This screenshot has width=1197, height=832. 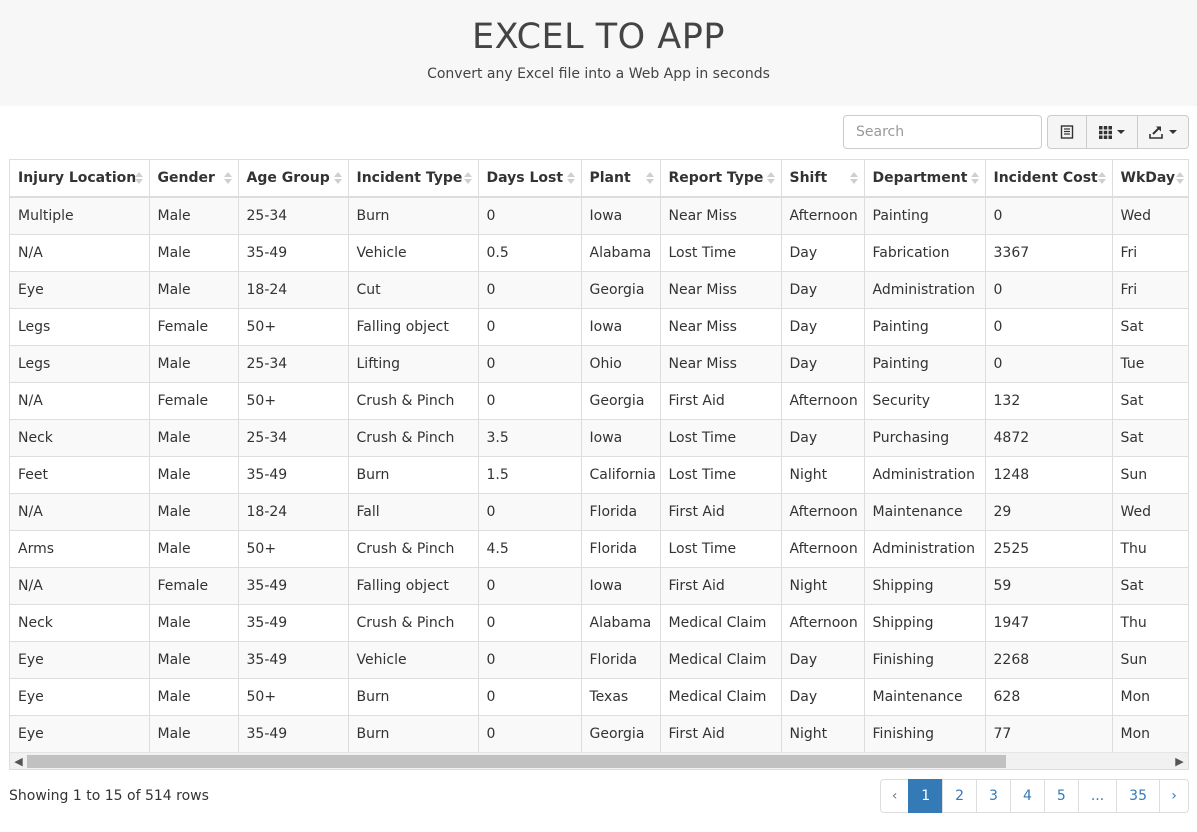 What do you see at coordinates (1112, 132) in the screenshot?
I see `columns-button` at bounding box center [1112, 132].